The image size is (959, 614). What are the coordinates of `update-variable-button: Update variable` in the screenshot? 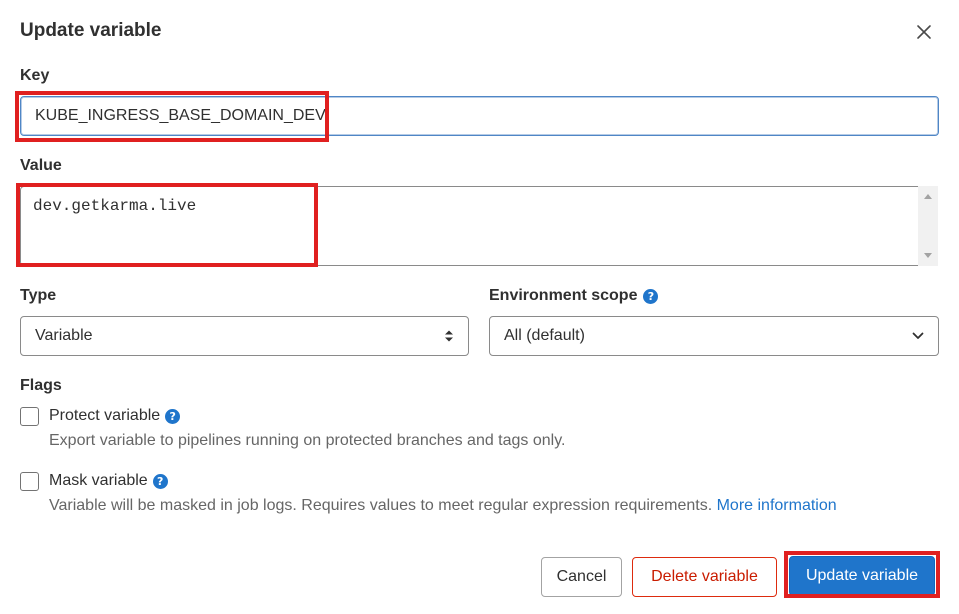 It's located at (862, 576).